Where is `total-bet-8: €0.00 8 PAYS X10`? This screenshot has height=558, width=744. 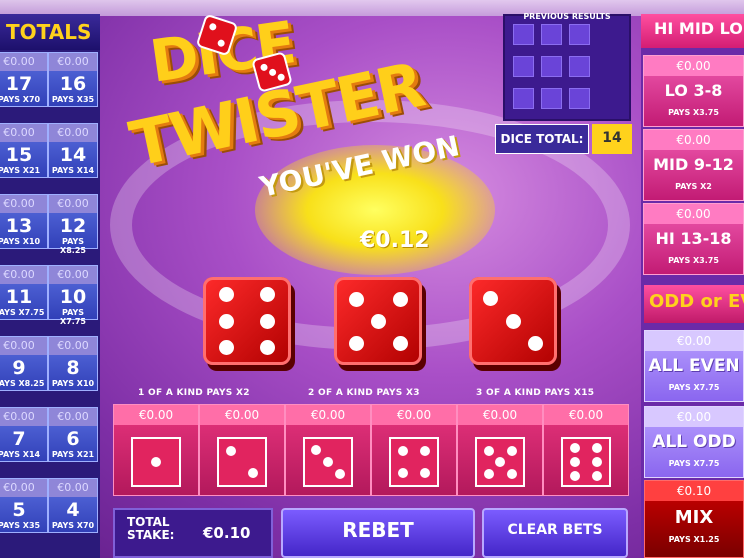
total-bet-8: €0.00 8 PAYS X10 is located at coordinates (73, 363).